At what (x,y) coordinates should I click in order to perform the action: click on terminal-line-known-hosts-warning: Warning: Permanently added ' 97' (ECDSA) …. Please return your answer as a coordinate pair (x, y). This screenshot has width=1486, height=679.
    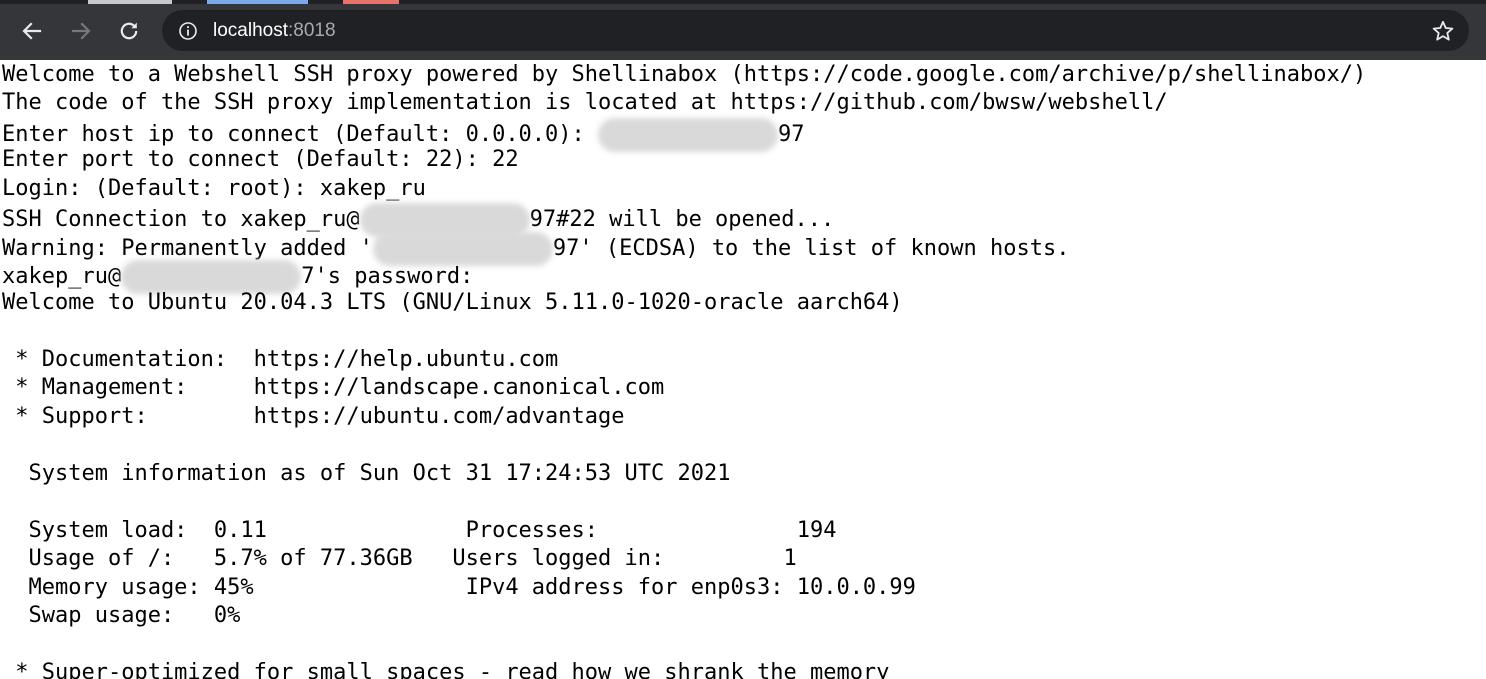
    Looking at the image, I should click on (536, 249).